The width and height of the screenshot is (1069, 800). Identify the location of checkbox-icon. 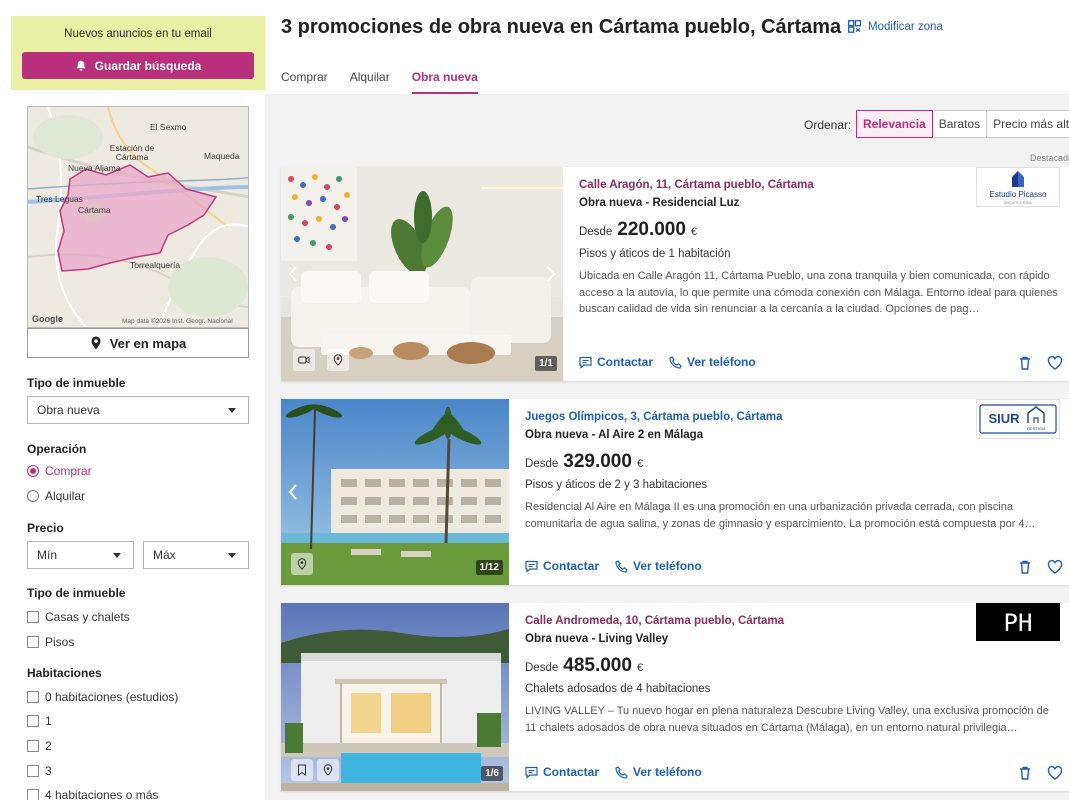
(33, 721).